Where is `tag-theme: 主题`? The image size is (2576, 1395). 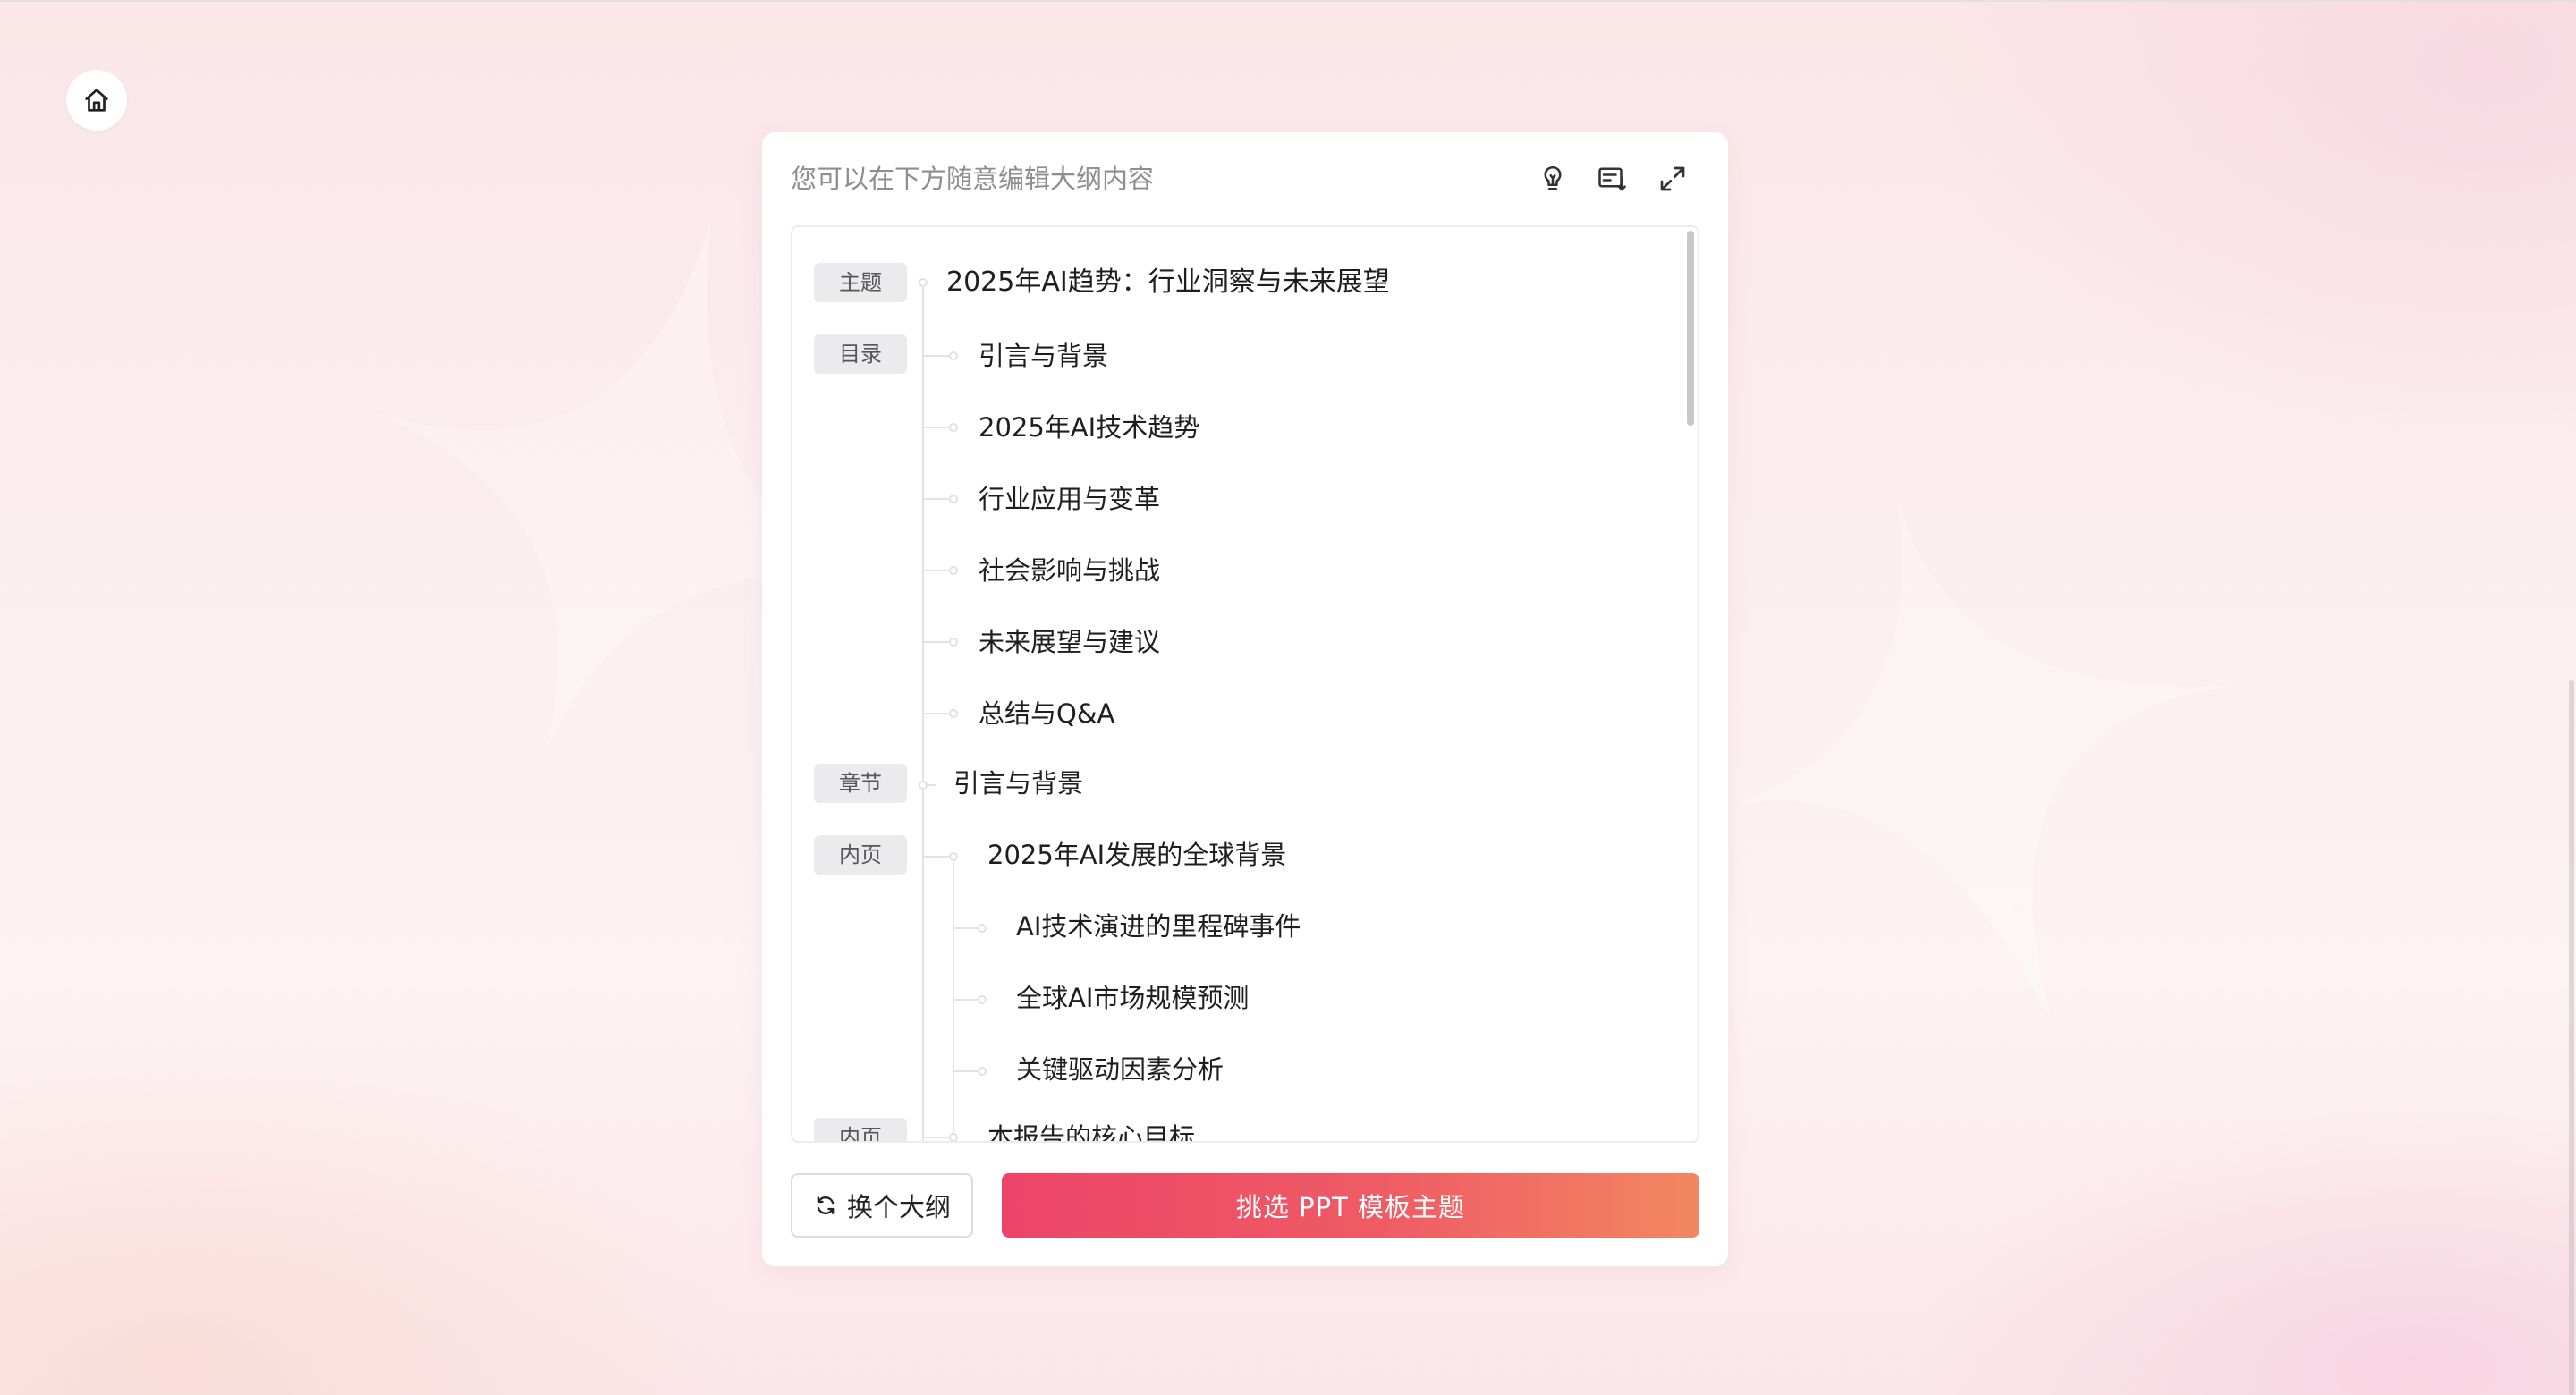 tag-theme: 主题 is located at coordinates (860, 282).